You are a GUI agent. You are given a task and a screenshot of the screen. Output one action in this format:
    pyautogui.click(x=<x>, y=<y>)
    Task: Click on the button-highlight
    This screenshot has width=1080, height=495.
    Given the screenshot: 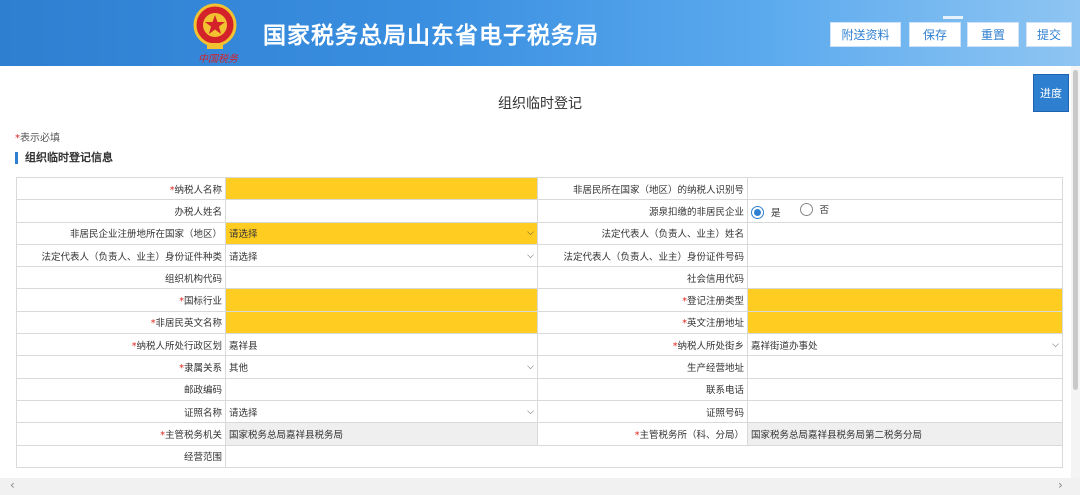 What is the action you would take?
    pyautogui.click(x=953, y=17)
    